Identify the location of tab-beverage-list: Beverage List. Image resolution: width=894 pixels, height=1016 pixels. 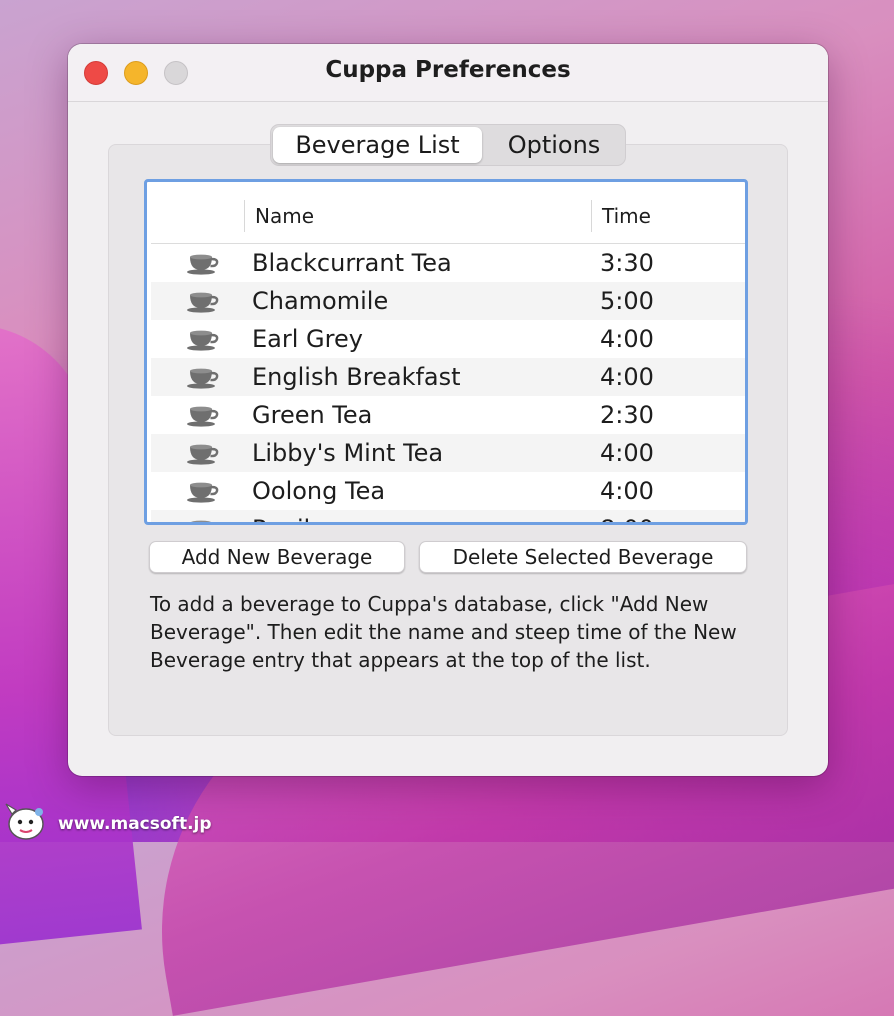
(377, 145).